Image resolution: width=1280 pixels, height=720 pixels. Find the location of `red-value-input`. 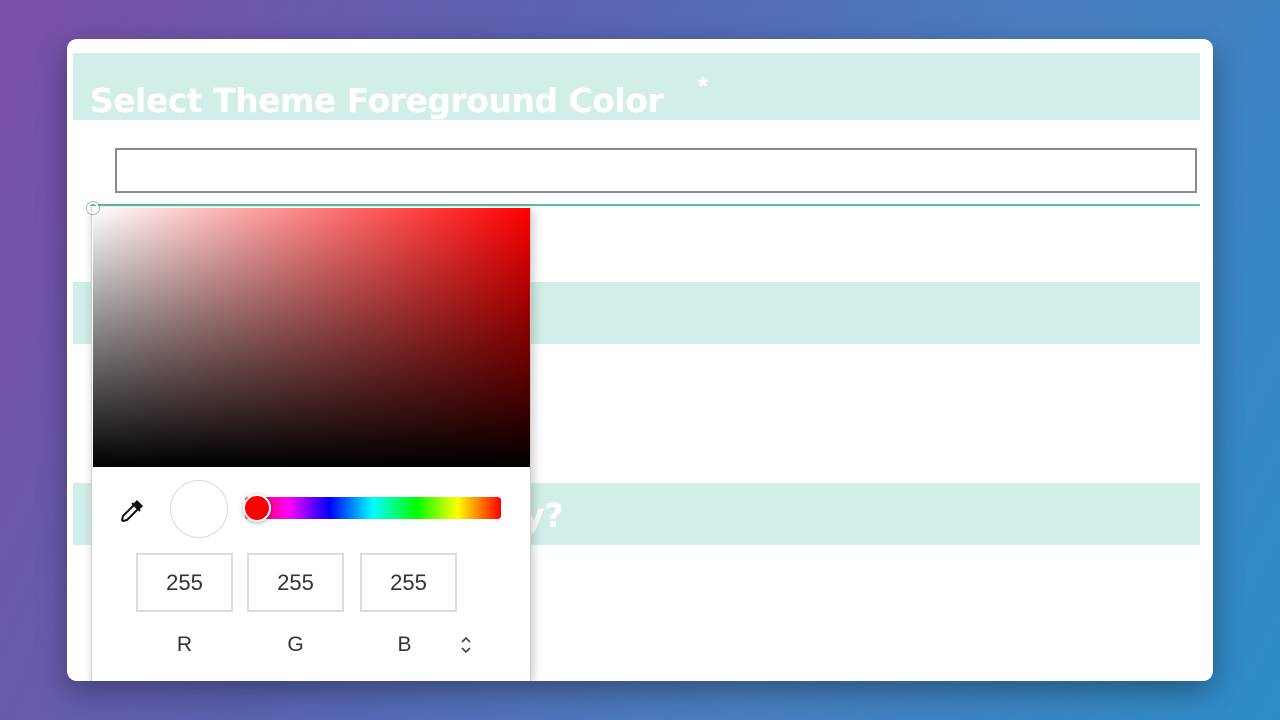

red-value-input is located at coordinates (184, 582).